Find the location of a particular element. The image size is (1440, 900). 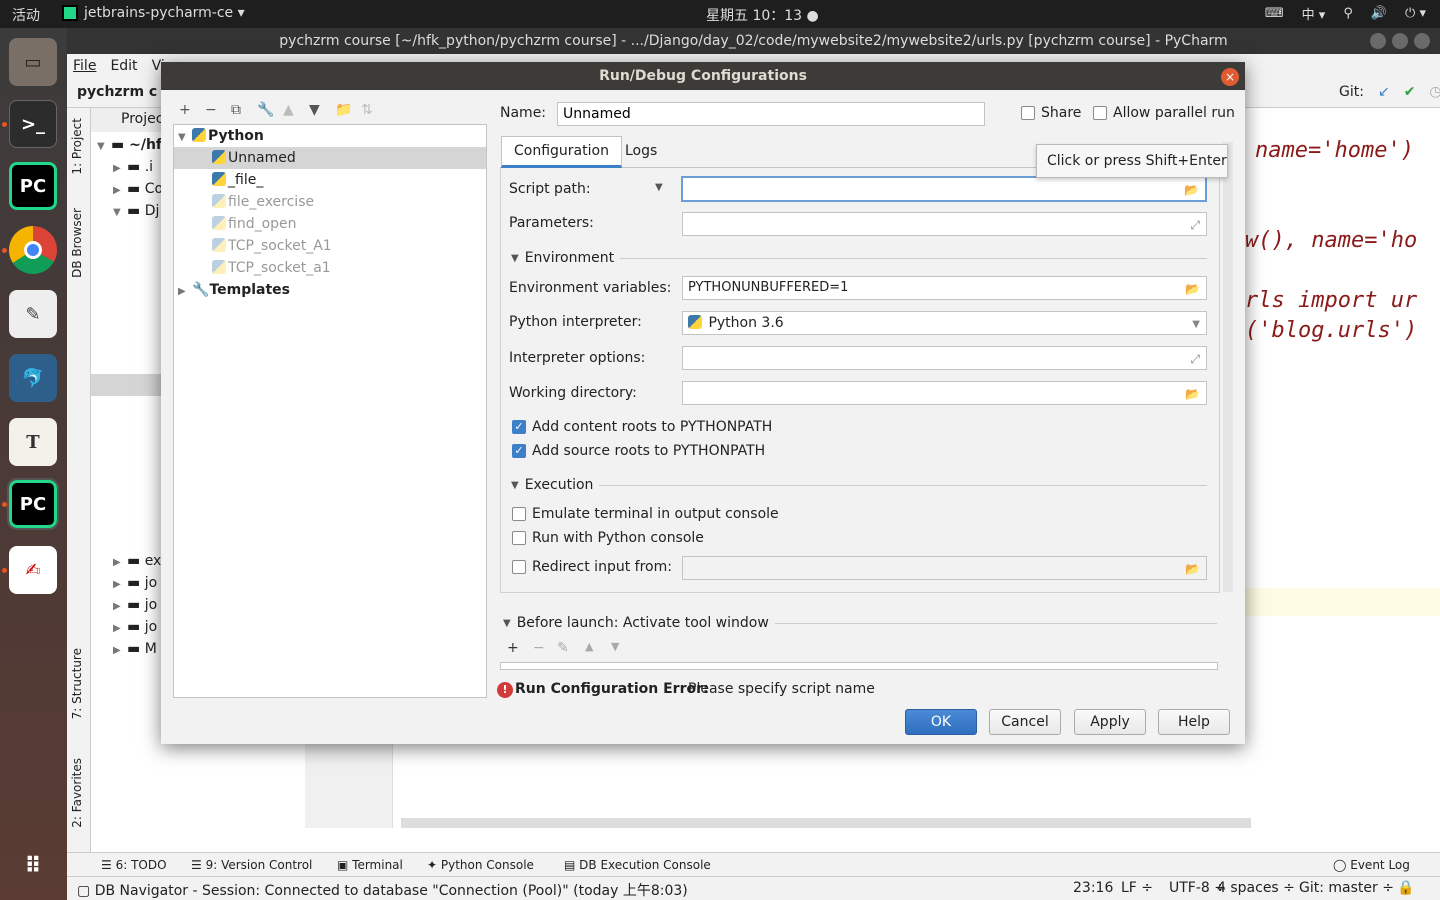

tab-db-browser: DB Browser is located at coordinates (77, 243).